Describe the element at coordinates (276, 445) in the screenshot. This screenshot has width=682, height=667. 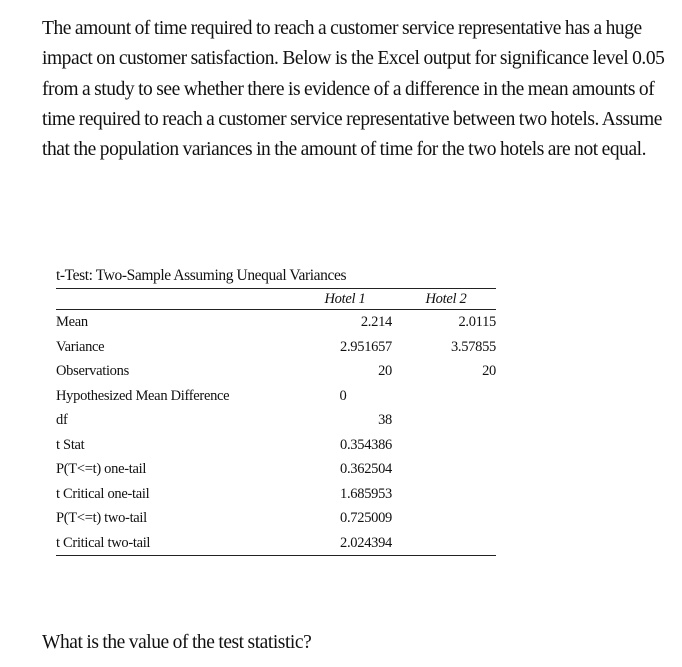
I see `table-row: t Stat 0.354386` at that location.